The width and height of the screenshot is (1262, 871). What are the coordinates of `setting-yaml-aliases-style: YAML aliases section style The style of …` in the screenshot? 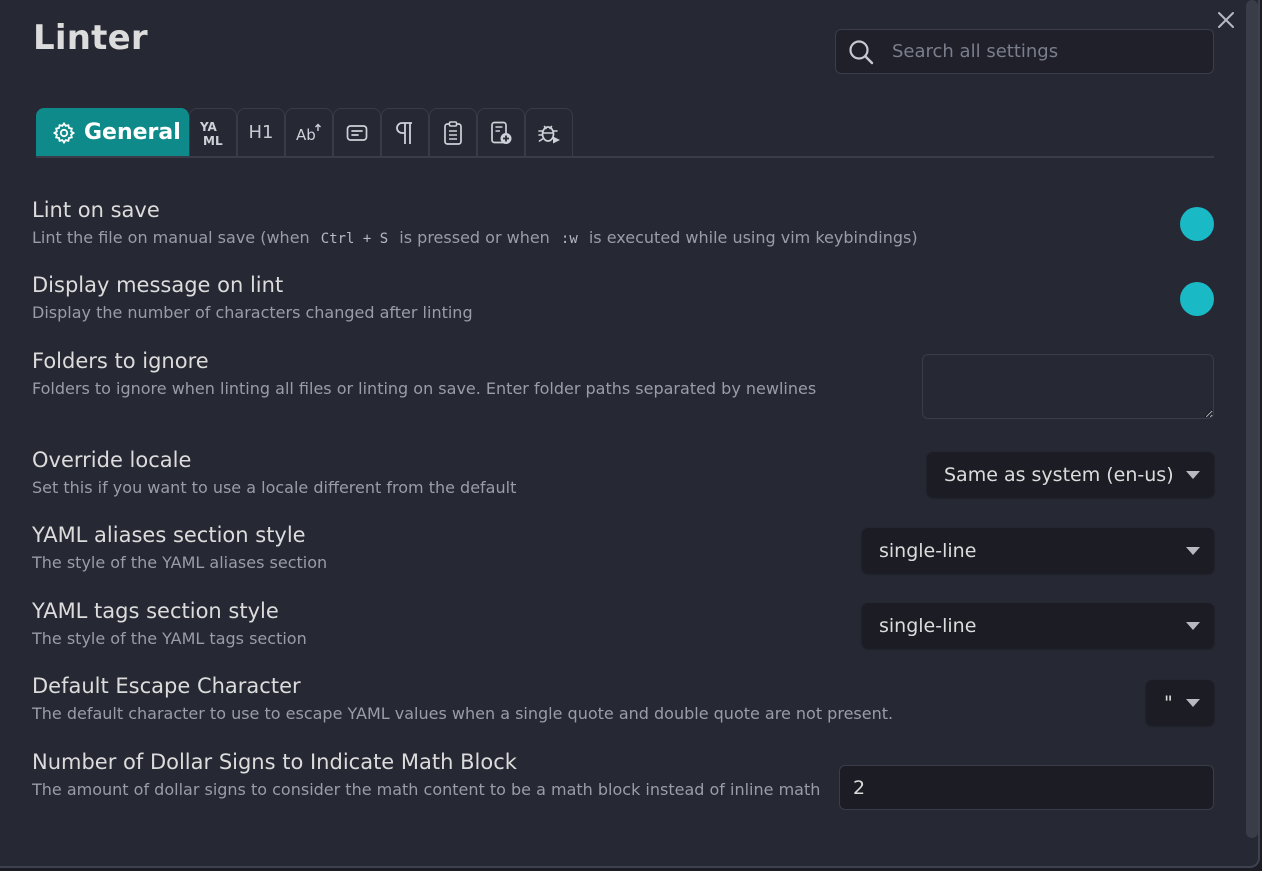 It's located at (179, 547).